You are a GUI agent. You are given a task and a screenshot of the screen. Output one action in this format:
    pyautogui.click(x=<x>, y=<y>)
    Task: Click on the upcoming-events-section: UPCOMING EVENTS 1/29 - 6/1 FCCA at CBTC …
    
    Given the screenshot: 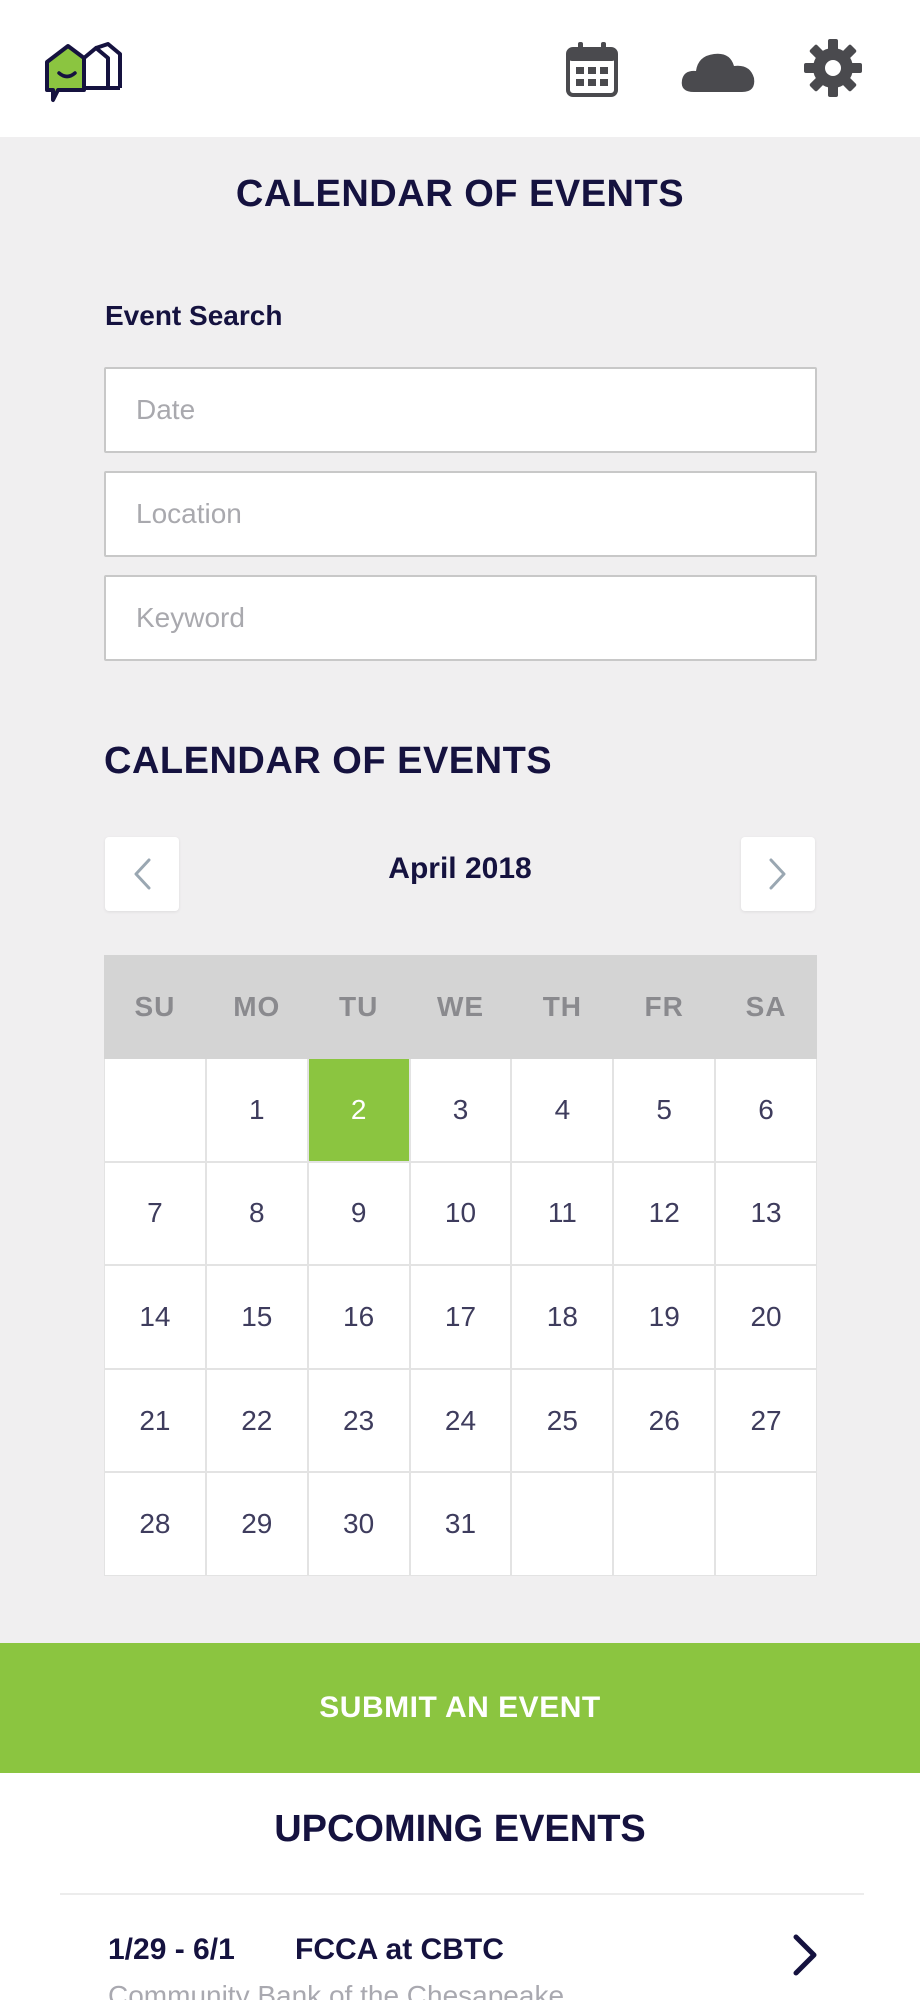 What is the action you would take?
    pyautogui.click(x=460, y=1886)
    